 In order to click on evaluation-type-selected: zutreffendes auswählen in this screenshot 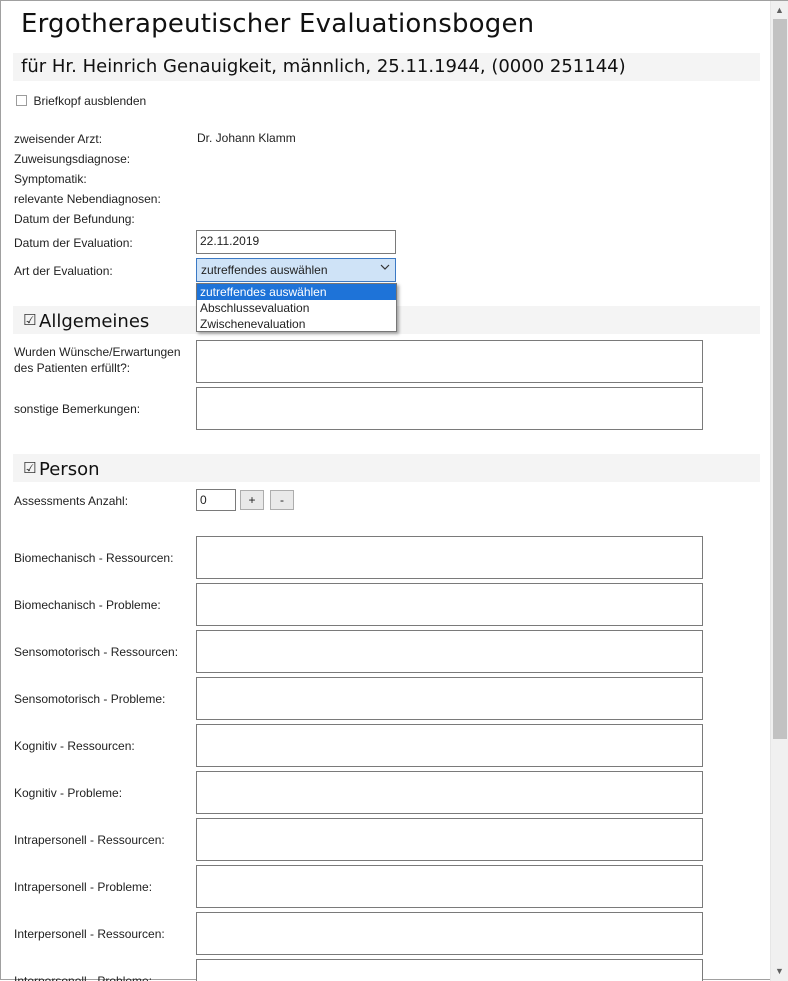, I will do `click(264, 270)`.